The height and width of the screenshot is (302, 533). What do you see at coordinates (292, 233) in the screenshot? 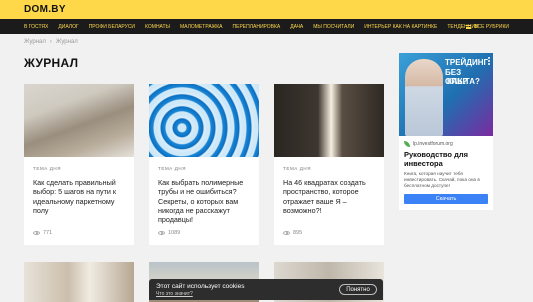
I see `article-views: 895` at bounding box center [292, 233].